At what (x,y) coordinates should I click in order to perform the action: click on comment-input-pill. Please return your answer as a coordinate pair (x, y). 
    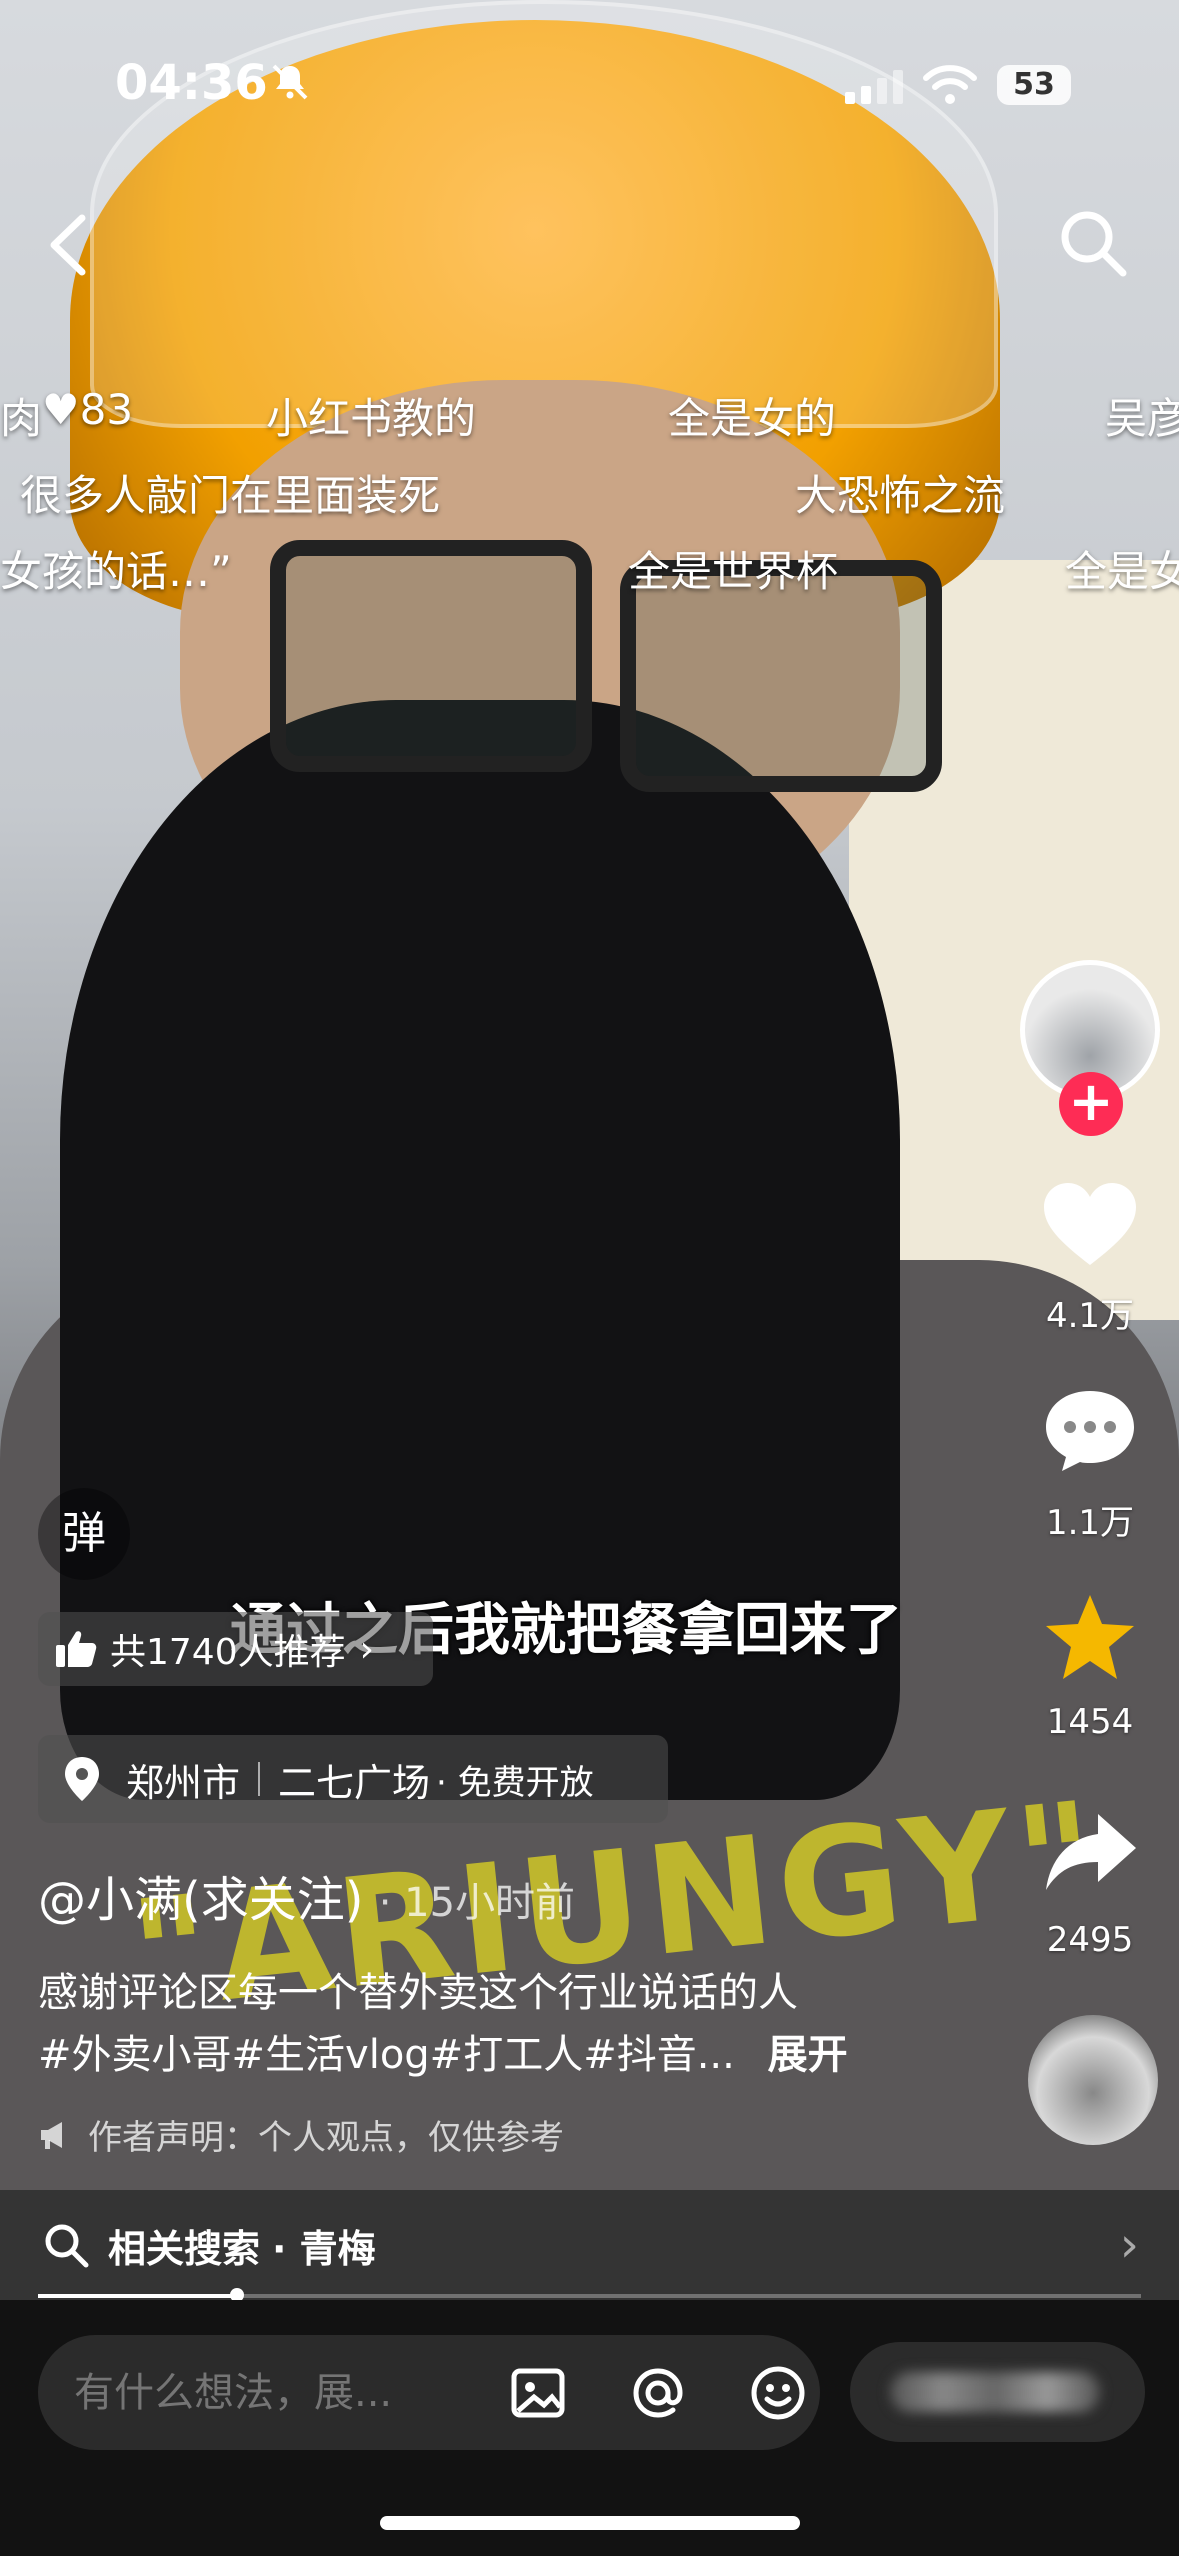
    Looking at the image, I should click on (429, 2392).